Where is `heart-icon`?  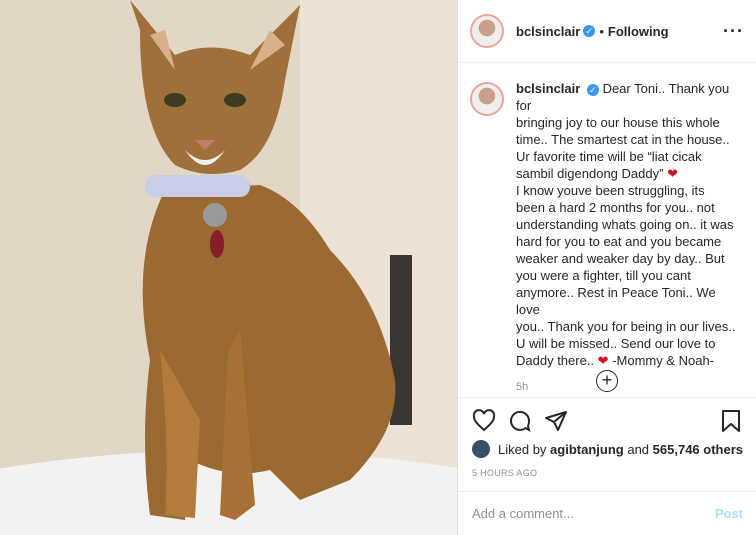
heart-icon is located at coordinates (484, 420).